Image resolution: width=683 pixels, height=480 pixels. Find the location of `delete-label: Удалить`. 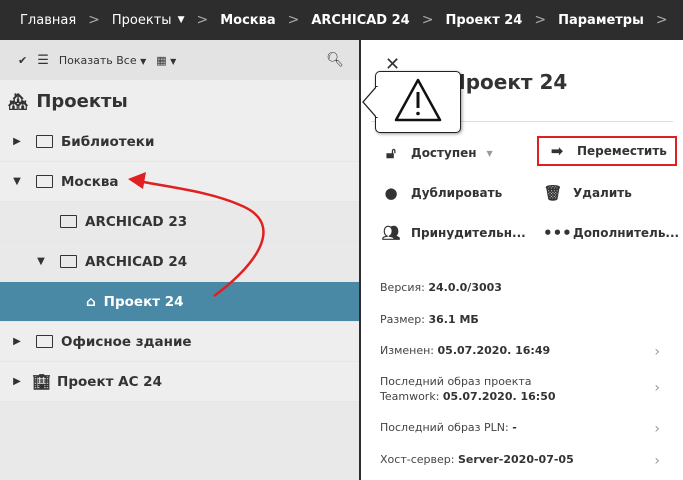

delete-label: Удалить is located at coordinates (602, 193).